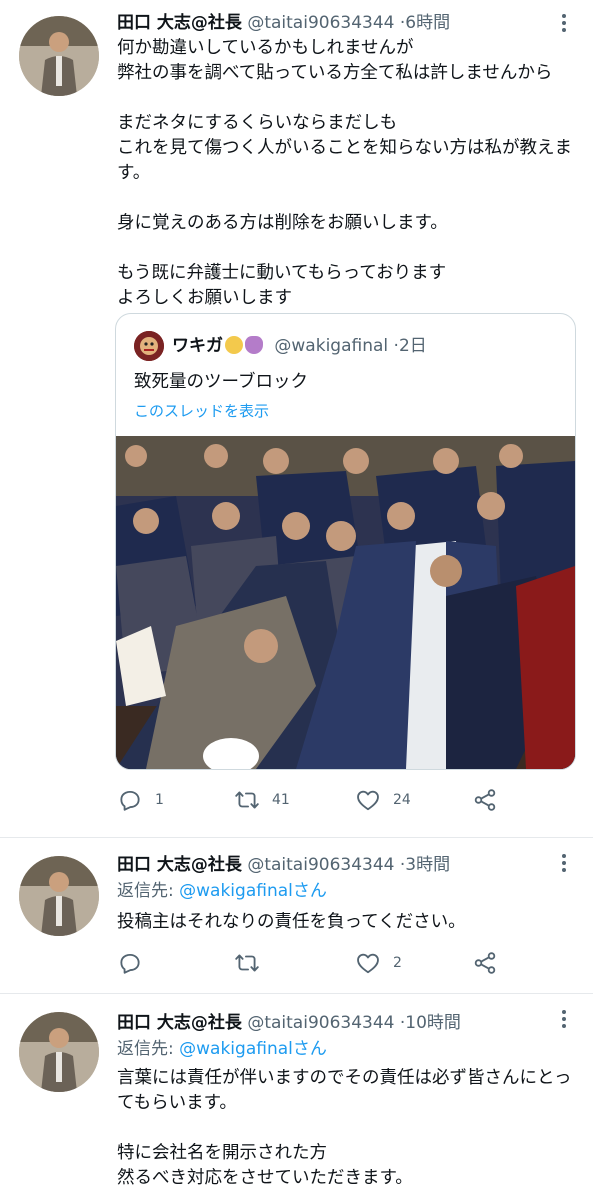  I want to click on like-button: 24, so click(383, 800).